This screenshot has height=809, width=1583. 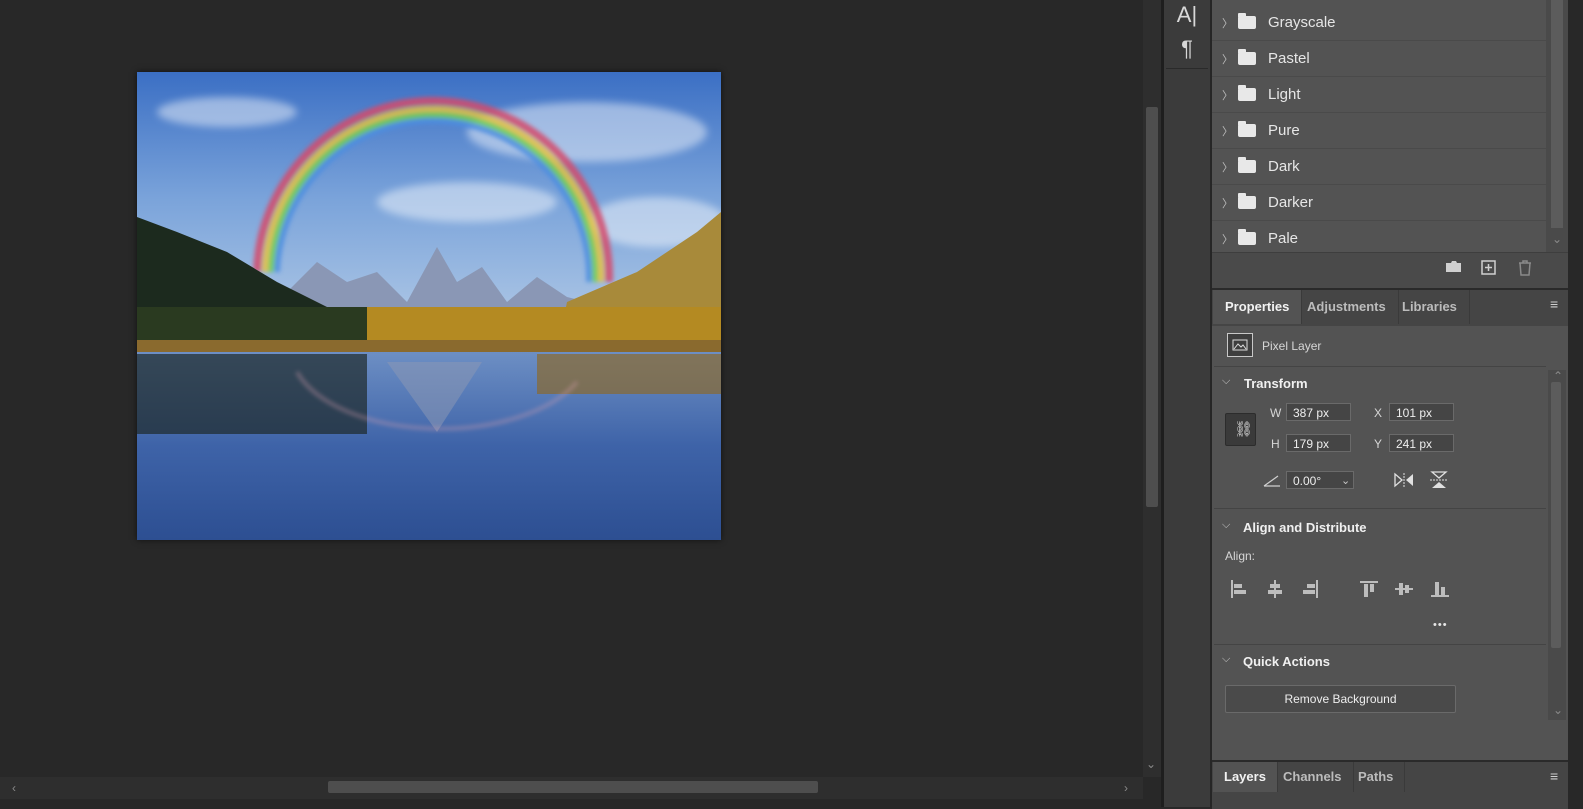 I want to click on horizontal-scroll-thumb, so click(x=573, y=787).